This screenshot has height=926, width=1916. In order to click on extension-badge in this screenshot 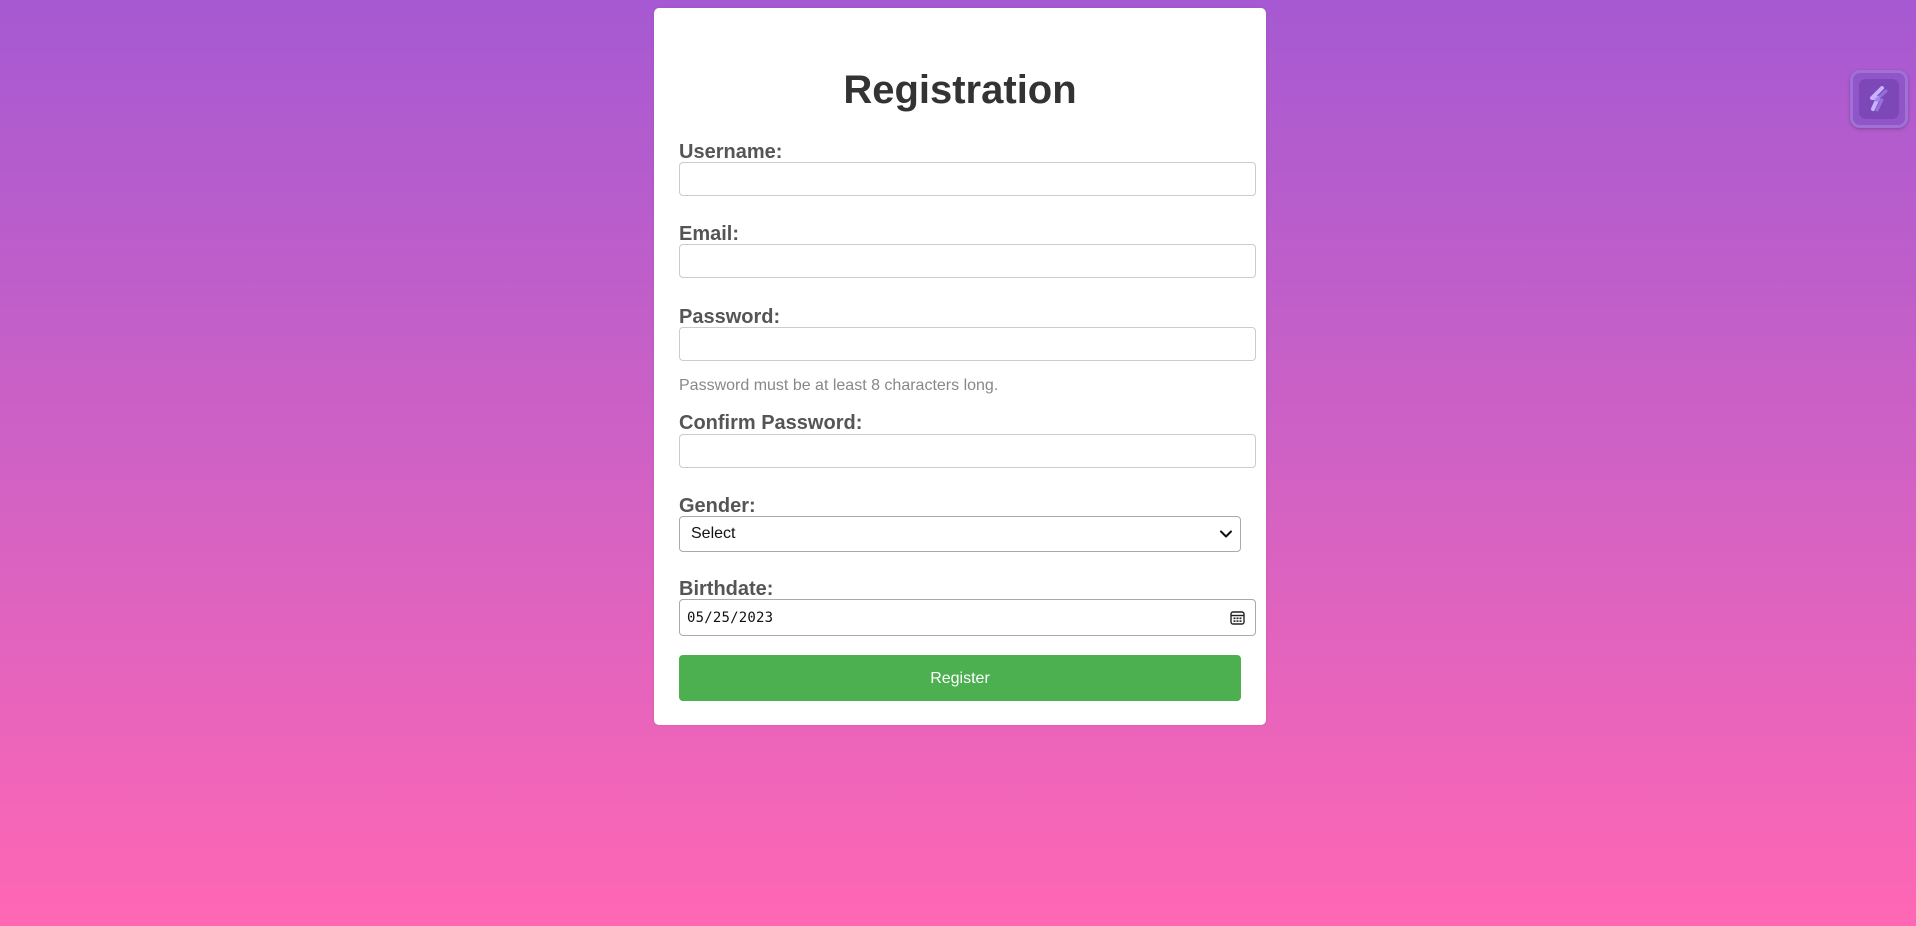, I will do `click(1879, 99)`.